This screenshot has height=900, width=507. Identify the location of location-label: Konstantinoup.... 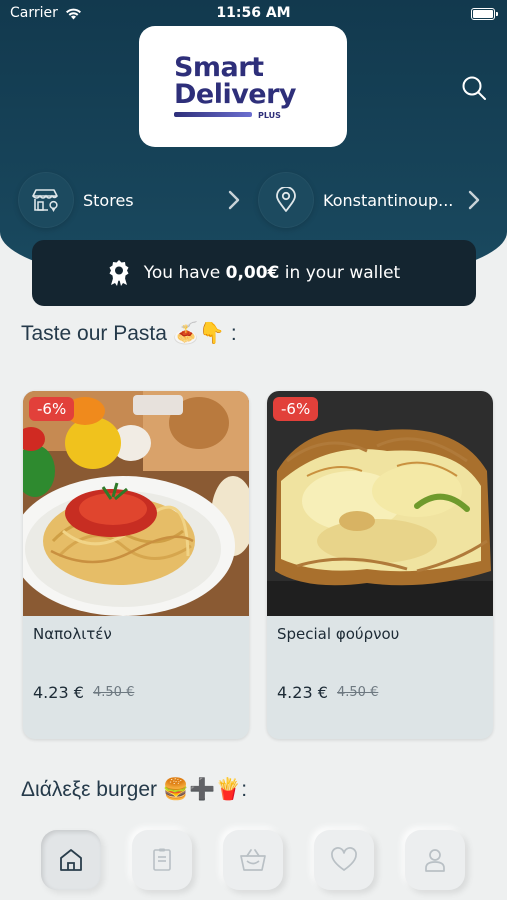
(388, 200).